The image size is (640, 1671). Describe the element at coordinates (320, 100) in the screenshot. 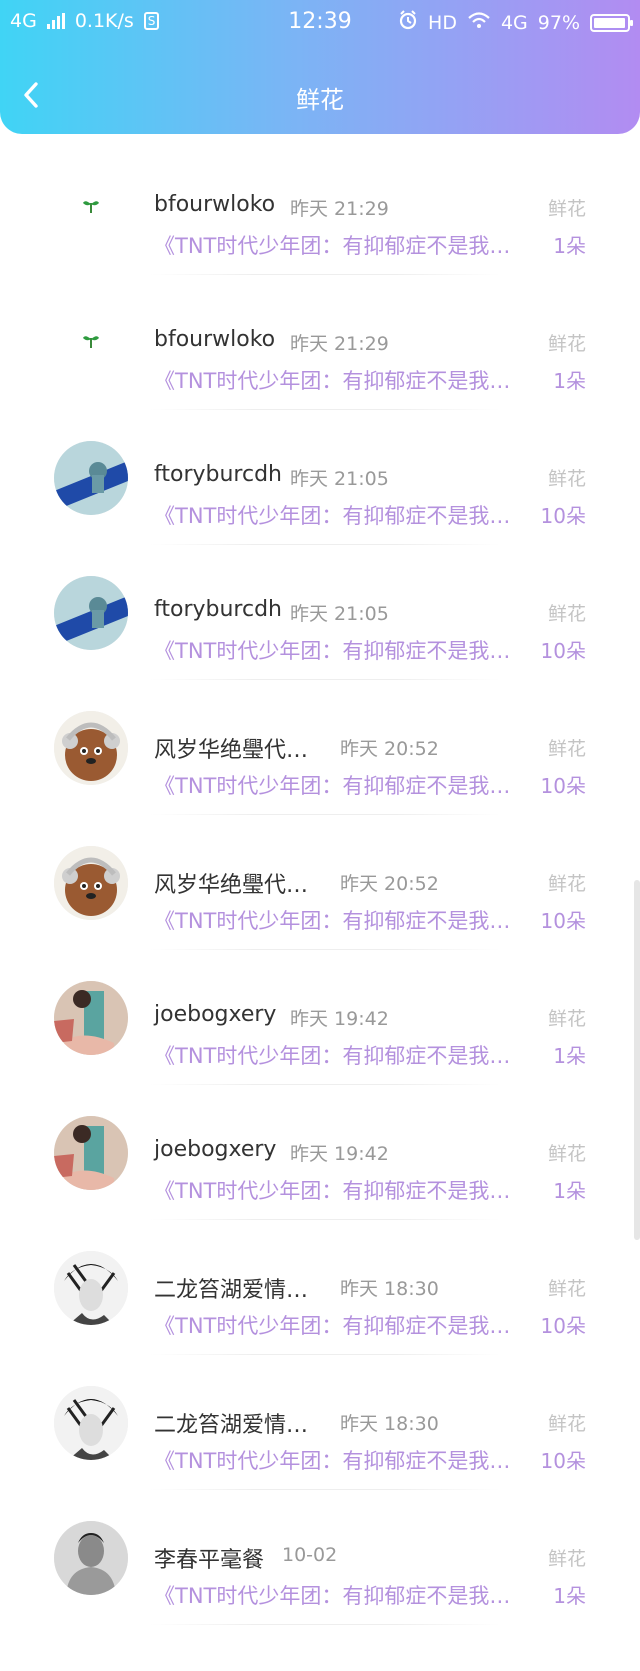

I see `page-title: 鲜花` at that location.